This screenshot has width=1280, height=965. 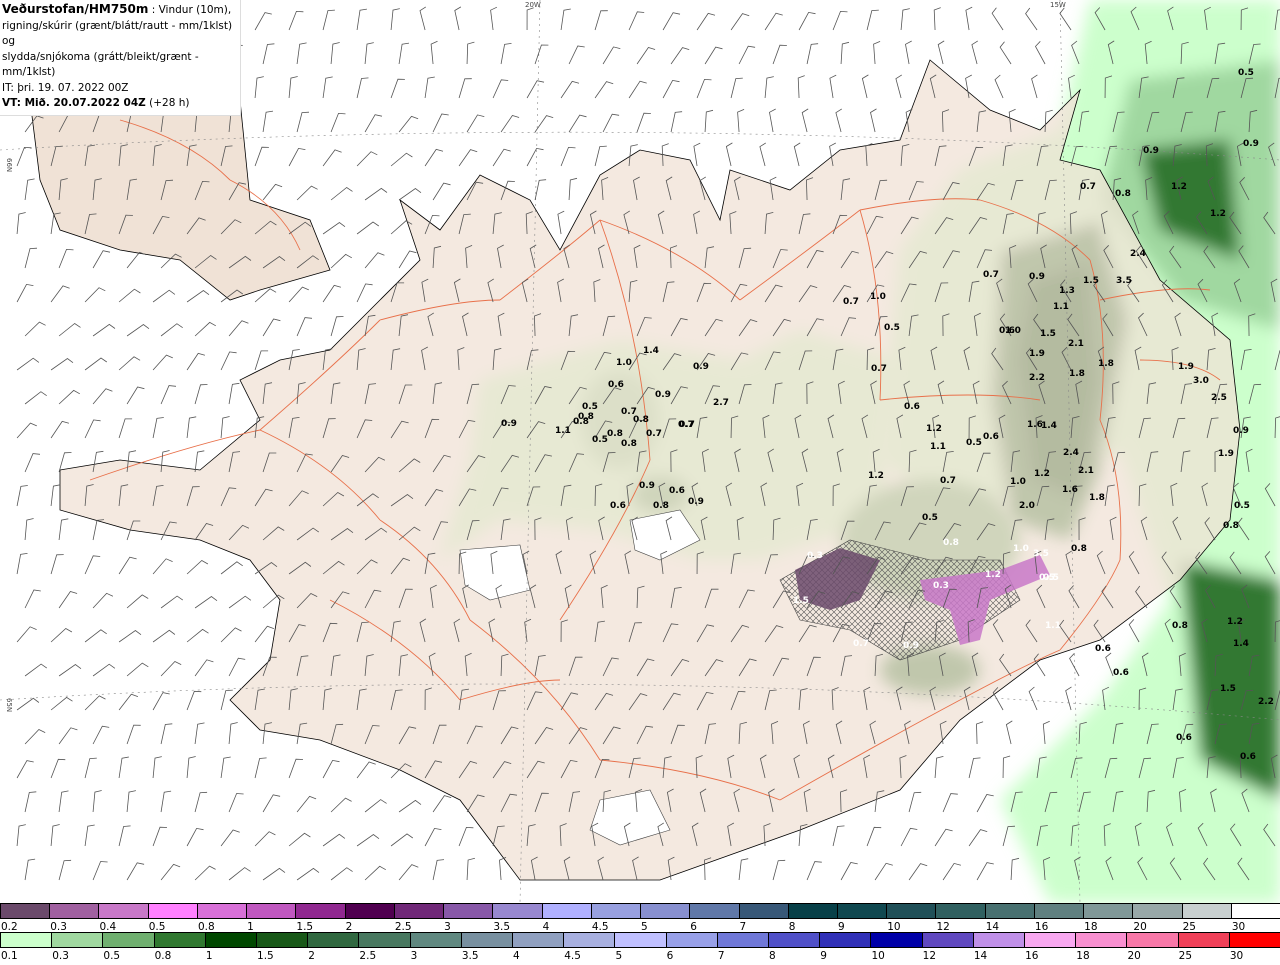 What do you see at coordinates (1185, 956) in the screenshot?
I see `rain-legend-label: 25` at bounding box center [1185, 956].